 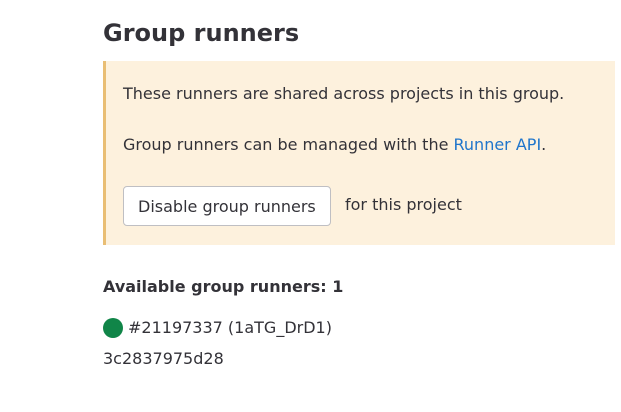 I want to click on disable-button-suffix-text: for this project, so click(x=403, y=204).